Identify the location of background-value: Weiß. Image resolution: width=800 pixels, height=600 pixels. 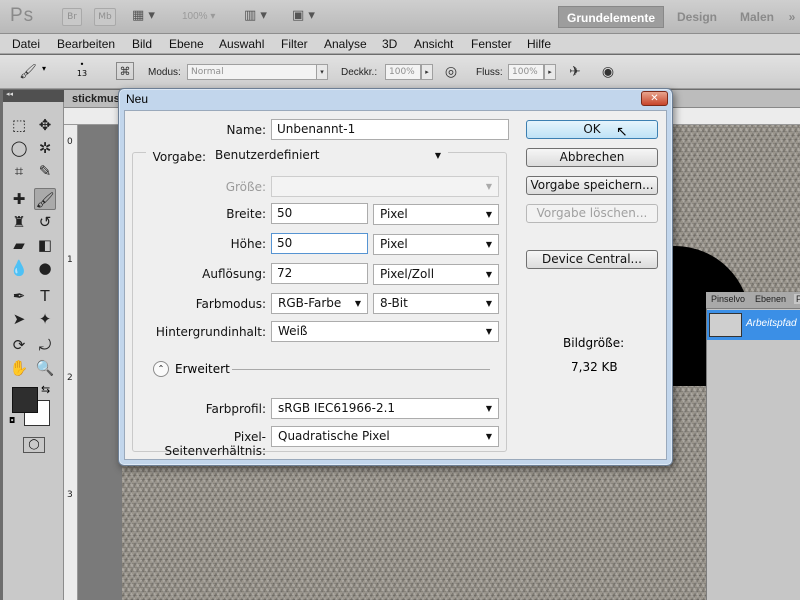
(293, 331).